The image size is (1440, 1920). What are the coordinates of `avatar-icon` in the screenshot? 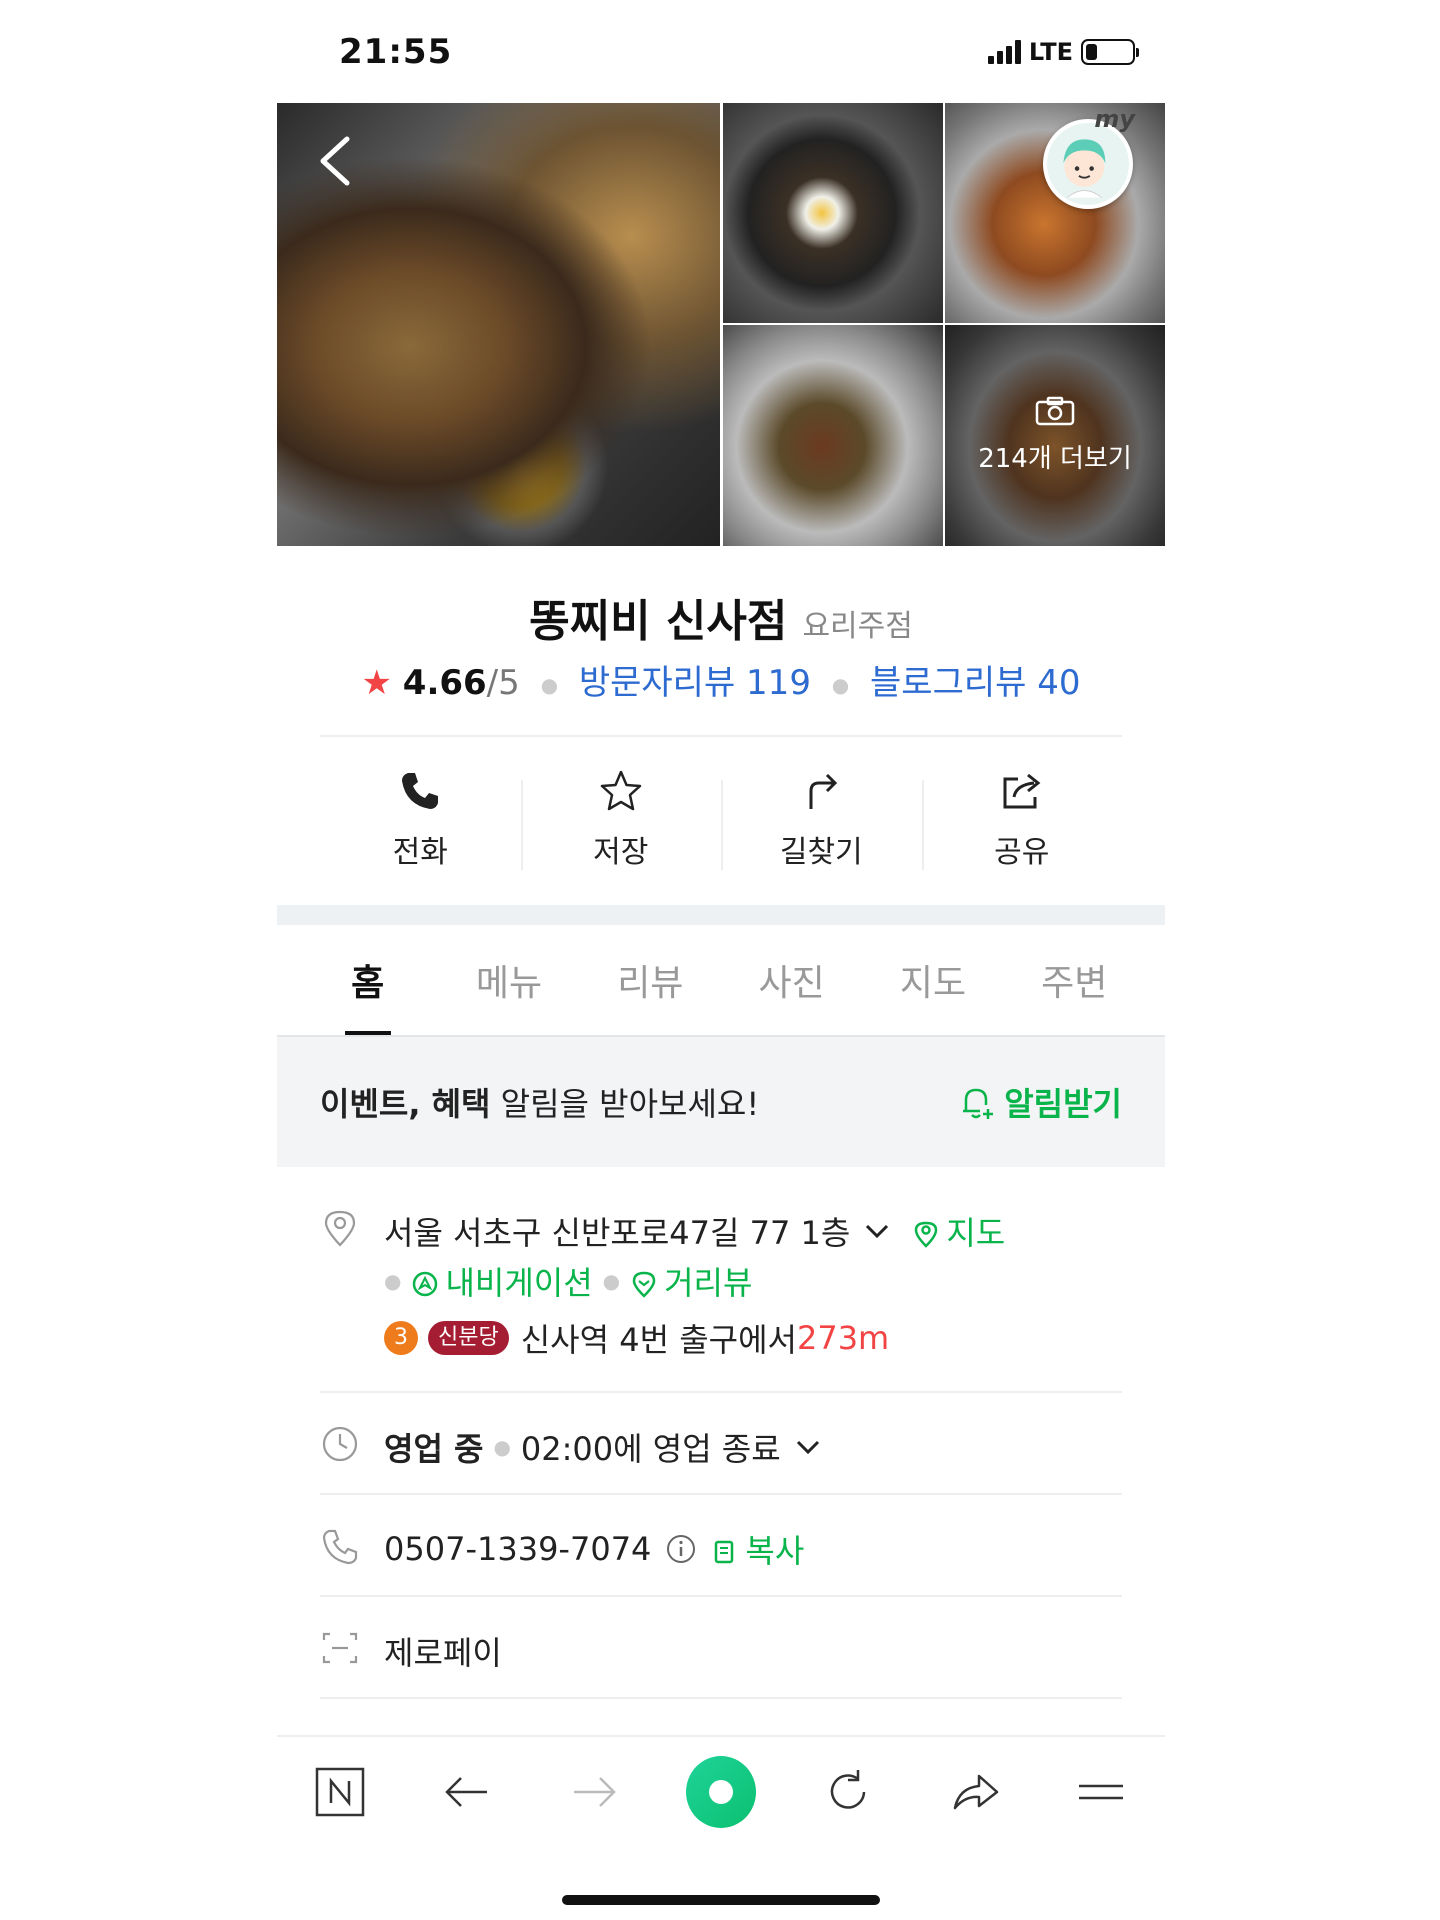 It's located at (1084, 169).